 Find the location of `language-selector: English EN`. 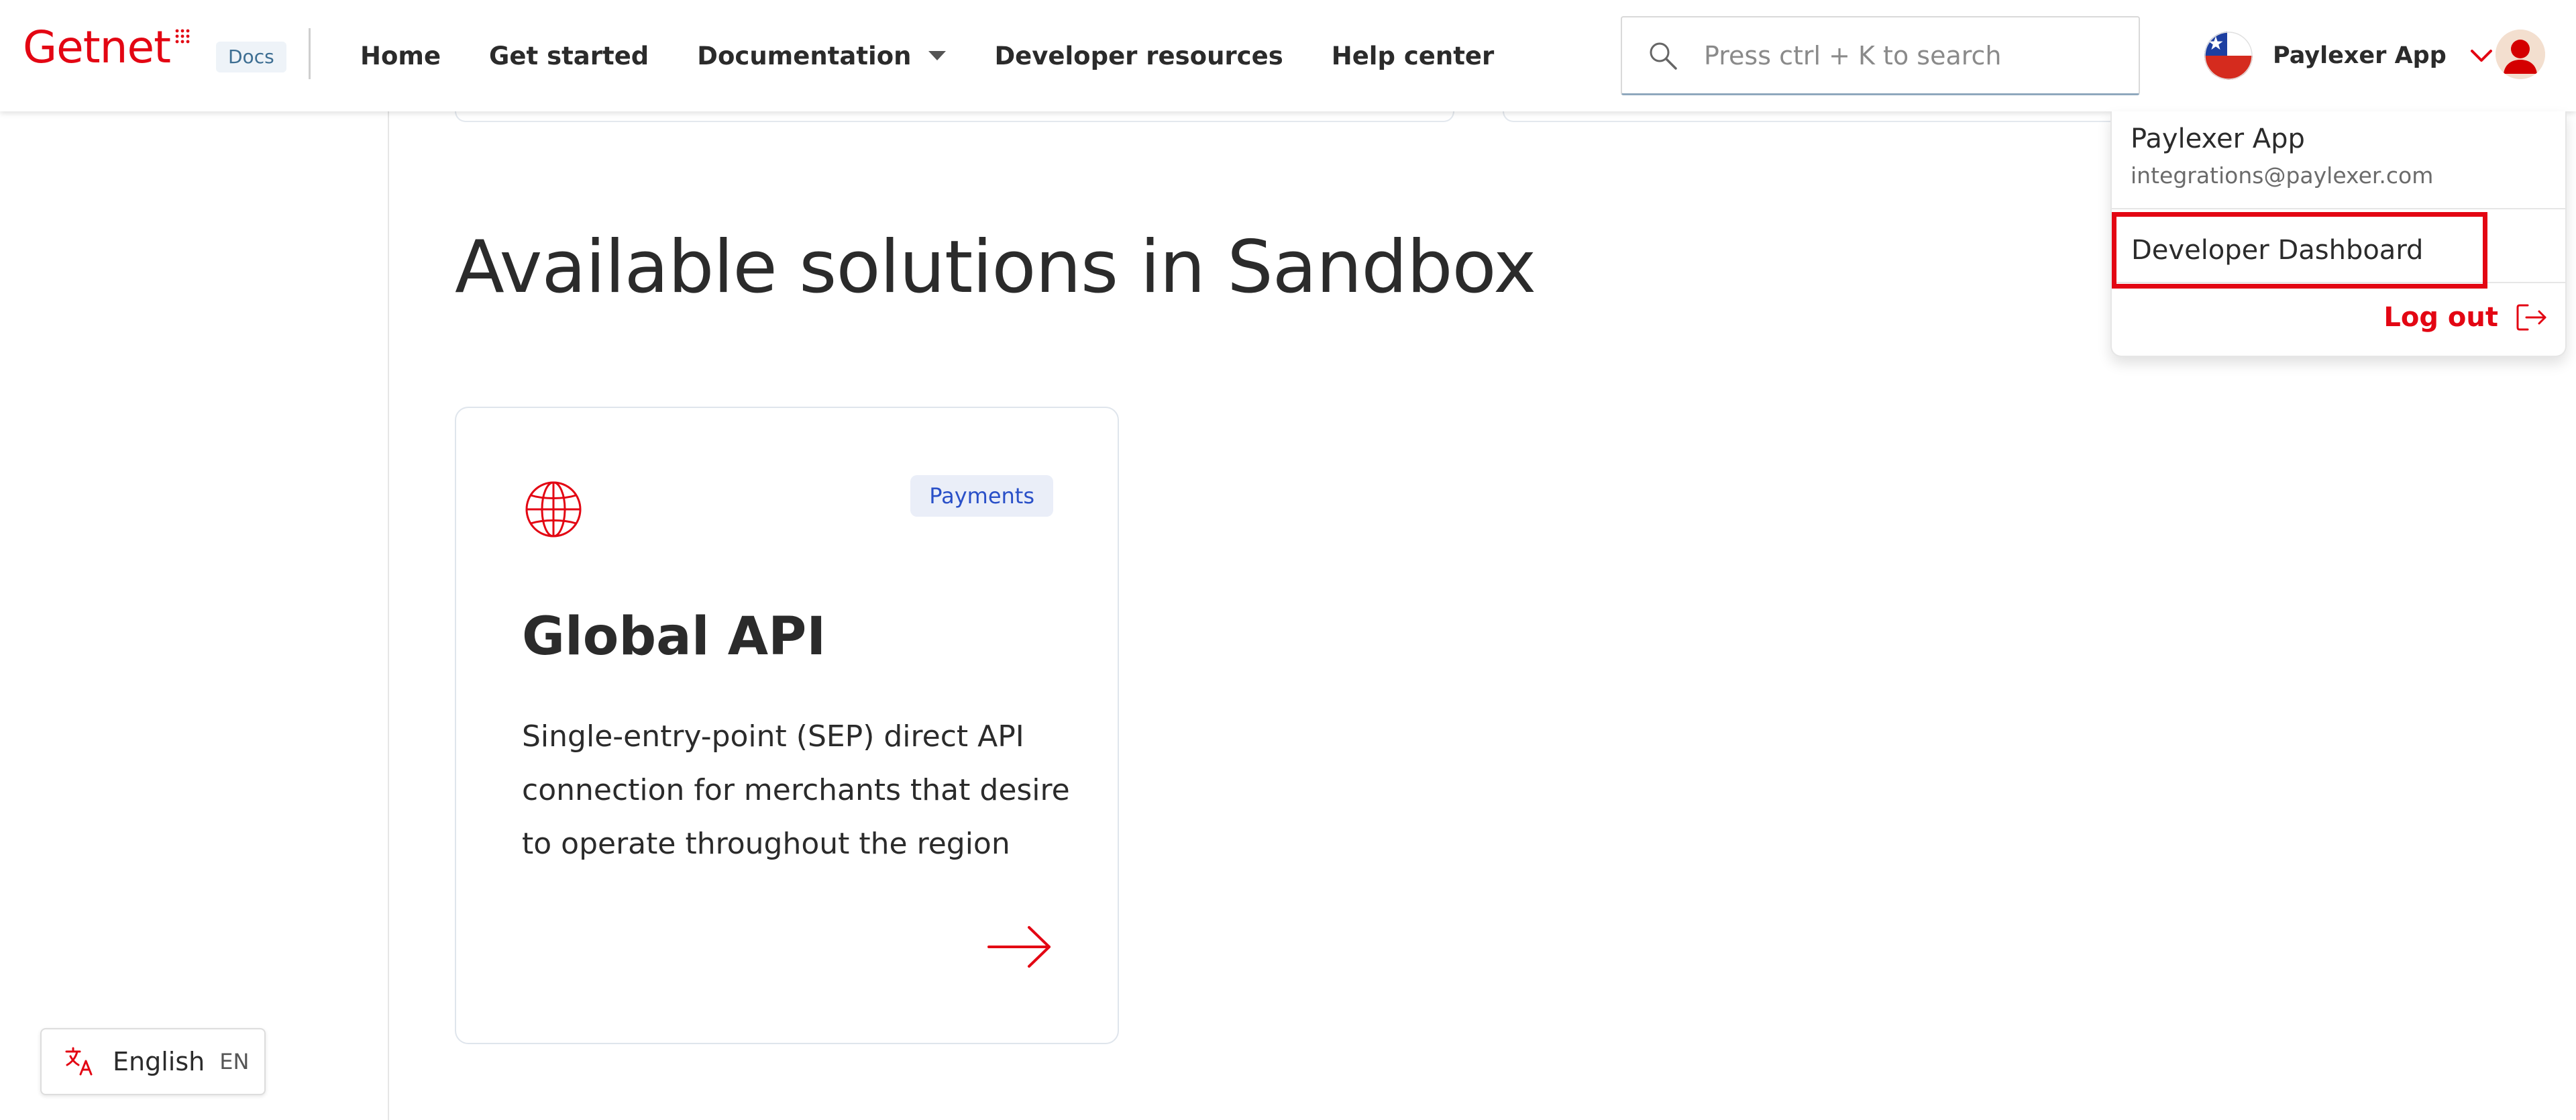

language-selector: English EN is located at coordinates (153, 1061).